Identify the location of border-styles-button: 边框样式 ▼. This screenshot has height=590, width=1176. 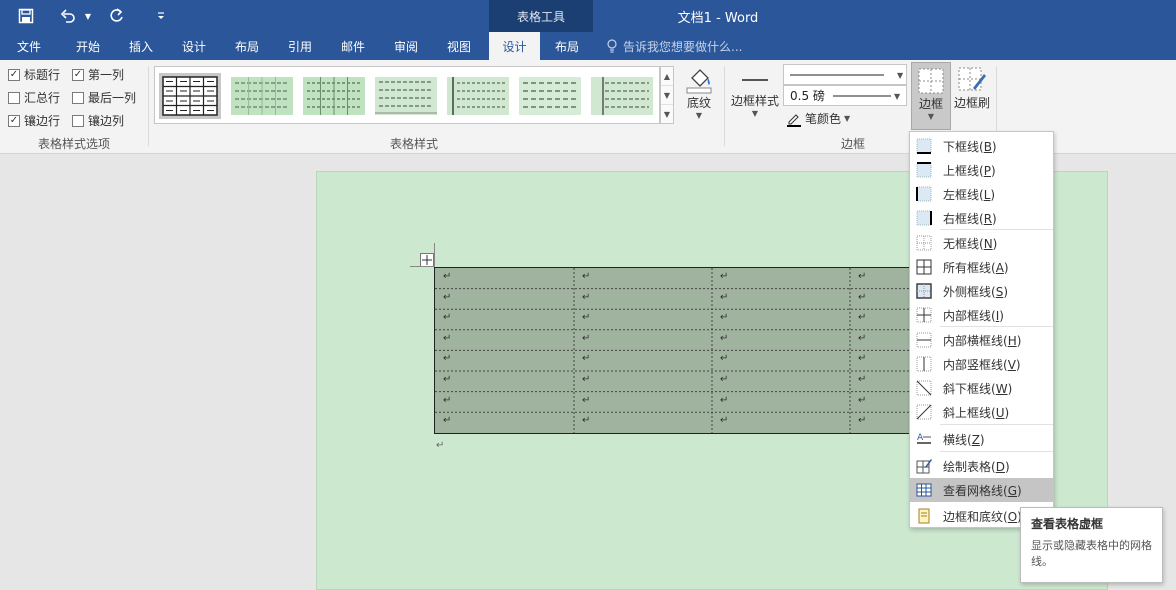
(755, 93).